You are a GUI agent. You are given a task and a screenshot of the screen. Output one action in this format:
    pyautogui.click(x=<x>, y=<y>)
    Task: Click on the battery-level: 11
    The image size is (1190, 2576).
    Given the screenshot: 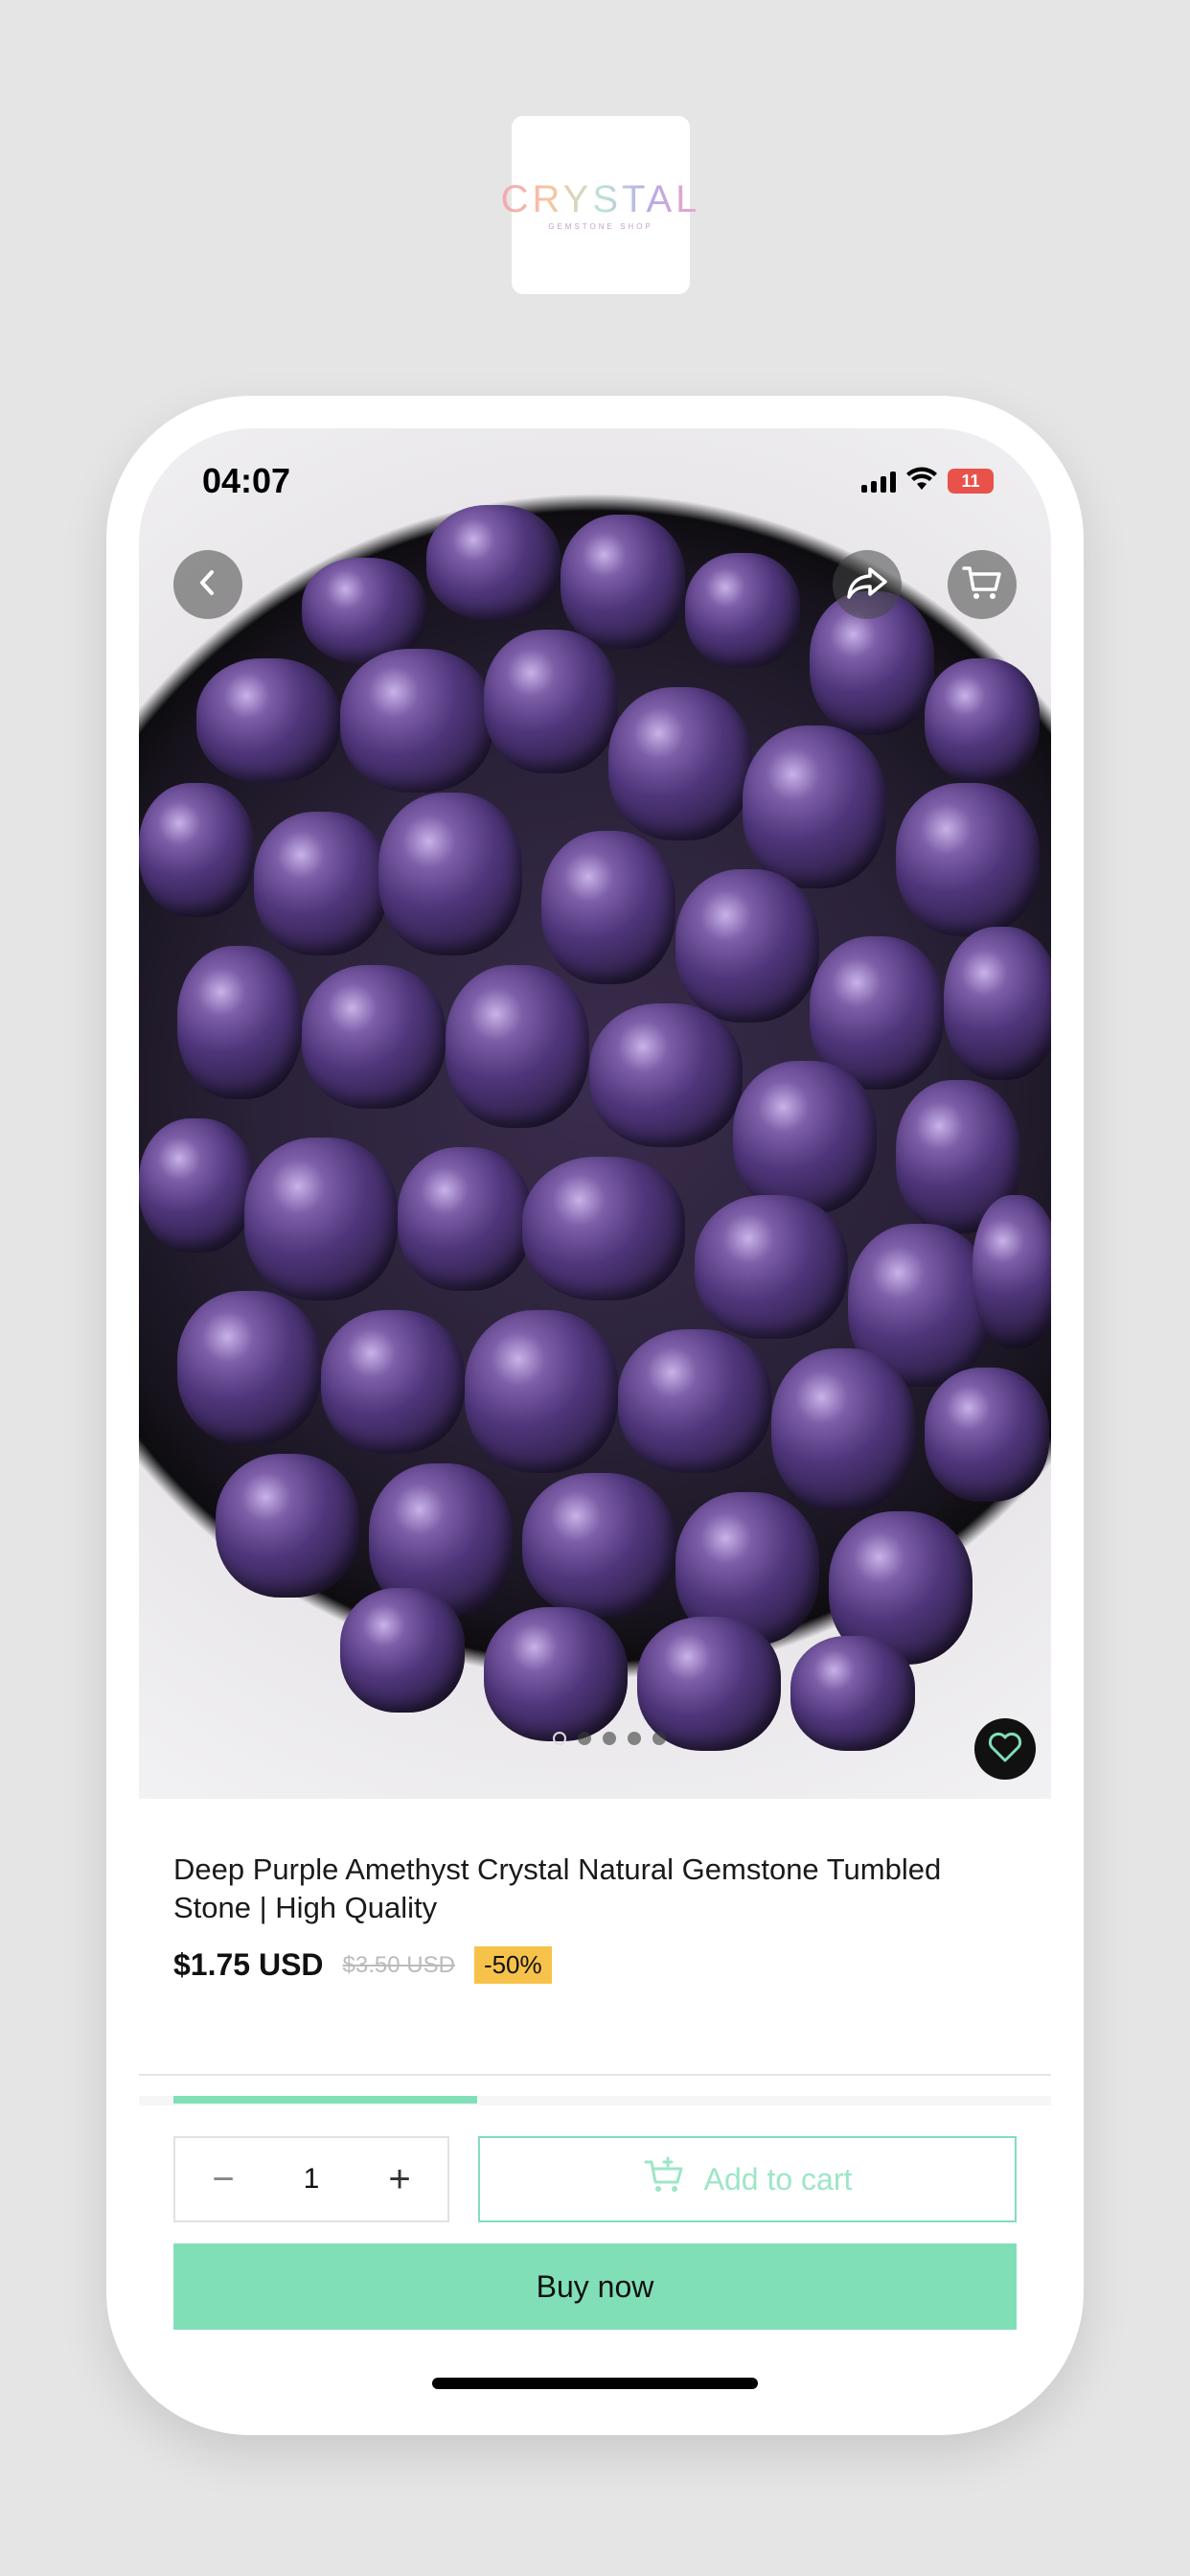 What is the action you would take?
    pyautogui.click(x=971, y=481)
    